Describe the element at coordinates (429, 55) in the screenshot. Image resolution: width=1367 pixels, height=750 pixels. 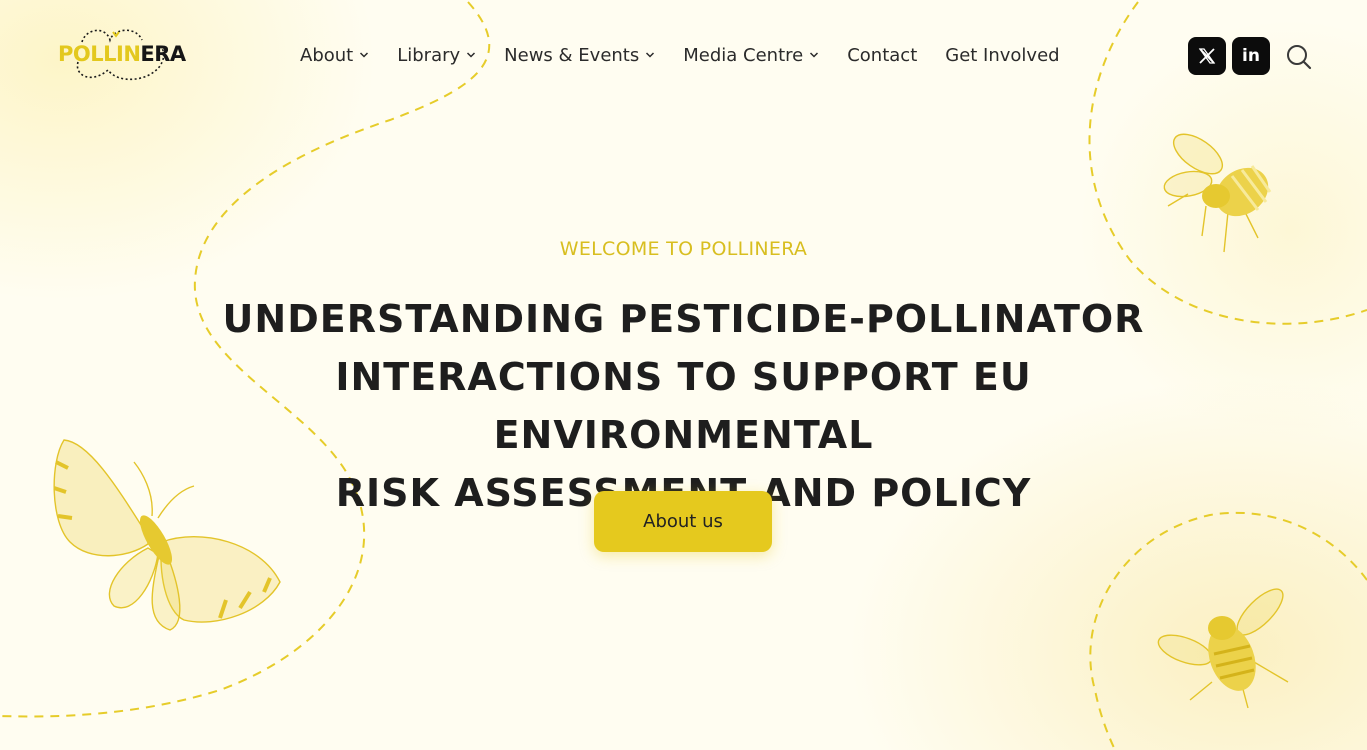
I see `nav-item-label: Library` at that location.